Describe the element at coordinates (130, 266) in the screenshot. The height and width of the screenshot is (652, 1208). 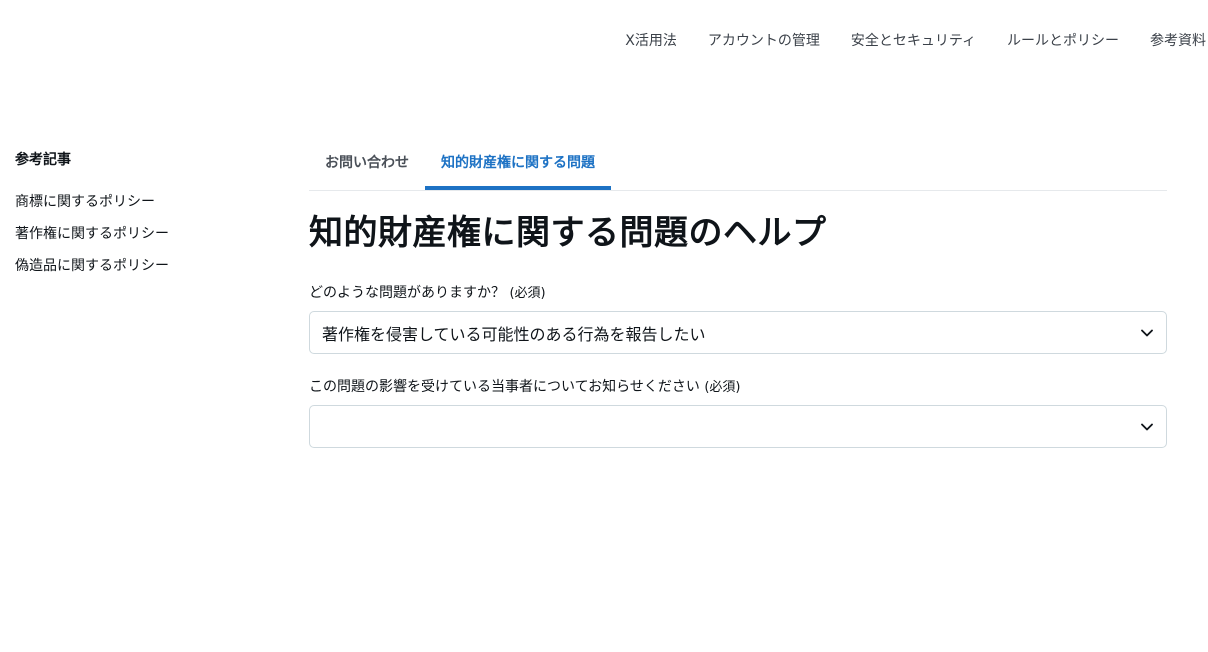
I see `sidebar-item-counterfeit-policy: 偽造品に関するポリシー` at that location.